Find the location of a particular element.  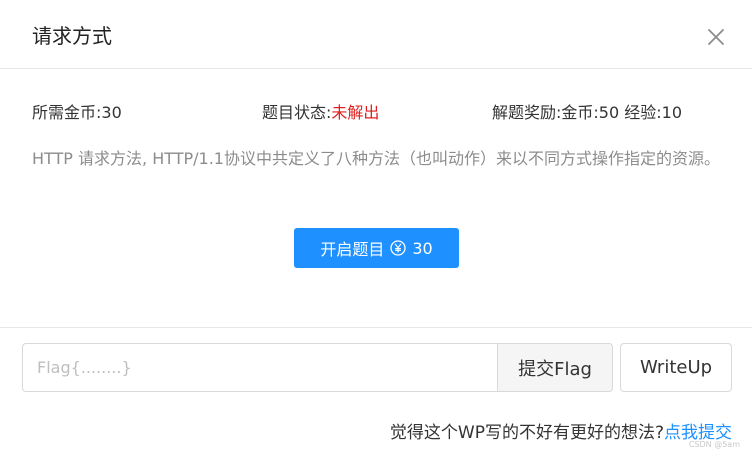

required-coins: 所需金币:30 is located at coordinates (77, 113).